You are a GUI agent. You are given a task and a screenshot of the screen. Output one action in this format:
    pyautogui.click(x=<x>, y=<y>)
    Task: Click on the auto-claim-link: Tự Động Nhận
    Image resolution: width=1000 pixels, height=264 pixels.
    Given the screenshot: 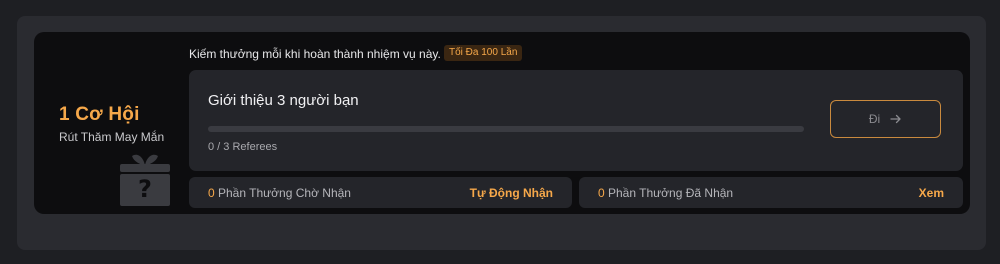 What is the action you would take?
    pyautogui.click(x=511, y=193)
    